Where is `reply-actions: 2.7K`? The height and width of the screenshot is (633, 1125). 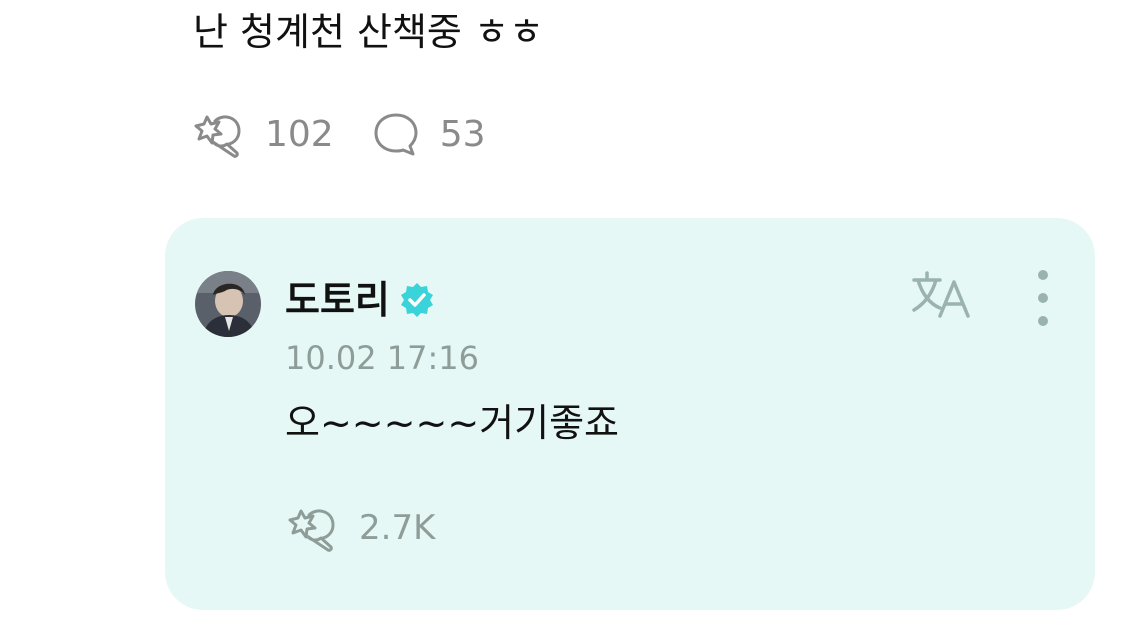
reply-actions: 2.7K is located at coordinates (361, 528).